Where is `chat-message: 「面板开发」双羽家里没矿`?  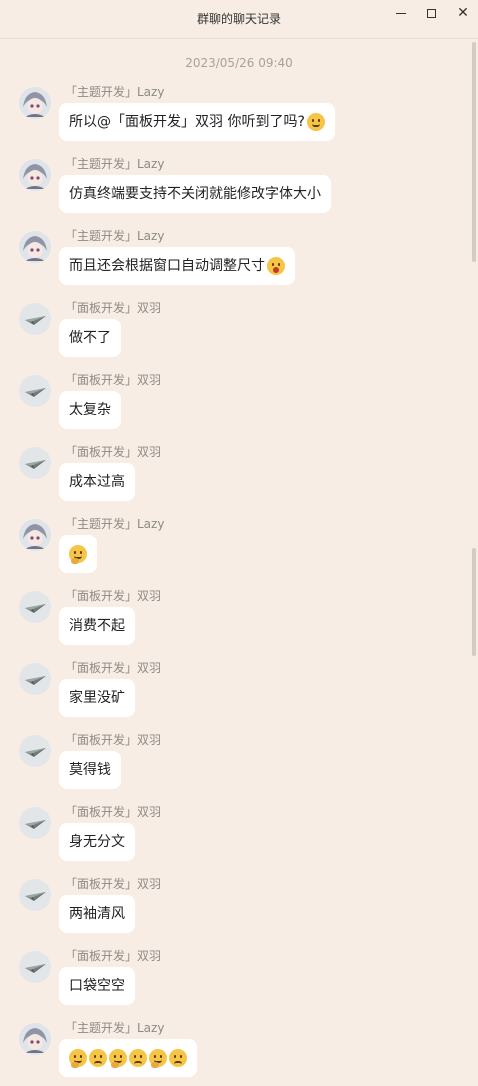 chat-message: 「面板开发」双羽家里没矿 is located at coordinates (235, 688).